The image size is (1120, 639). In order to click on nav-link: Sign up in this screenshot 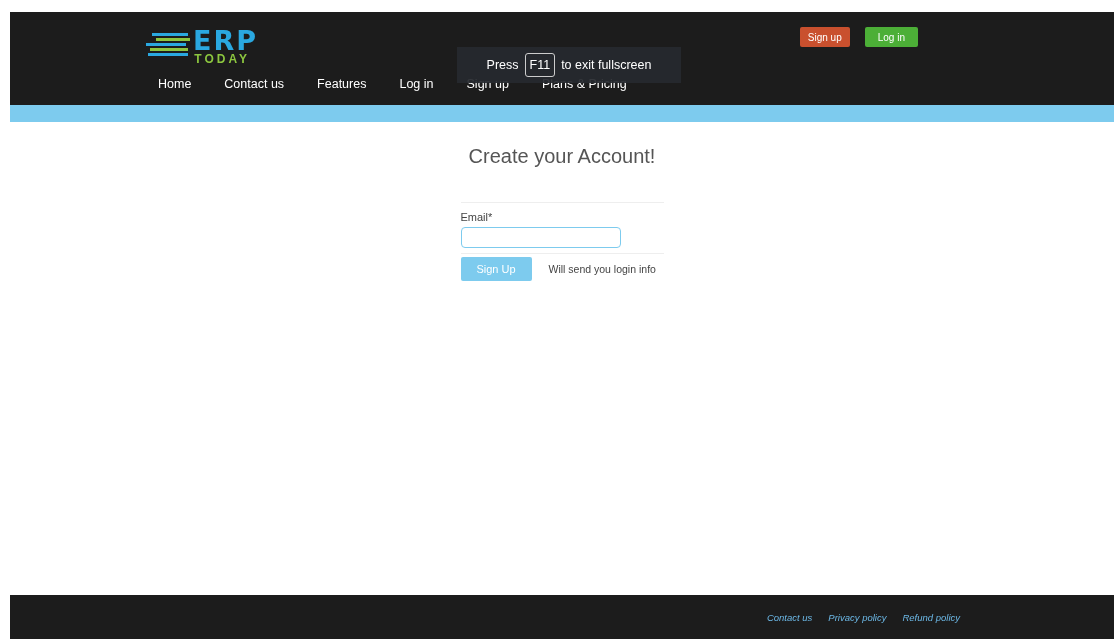, I will do `click(487, 84)`.